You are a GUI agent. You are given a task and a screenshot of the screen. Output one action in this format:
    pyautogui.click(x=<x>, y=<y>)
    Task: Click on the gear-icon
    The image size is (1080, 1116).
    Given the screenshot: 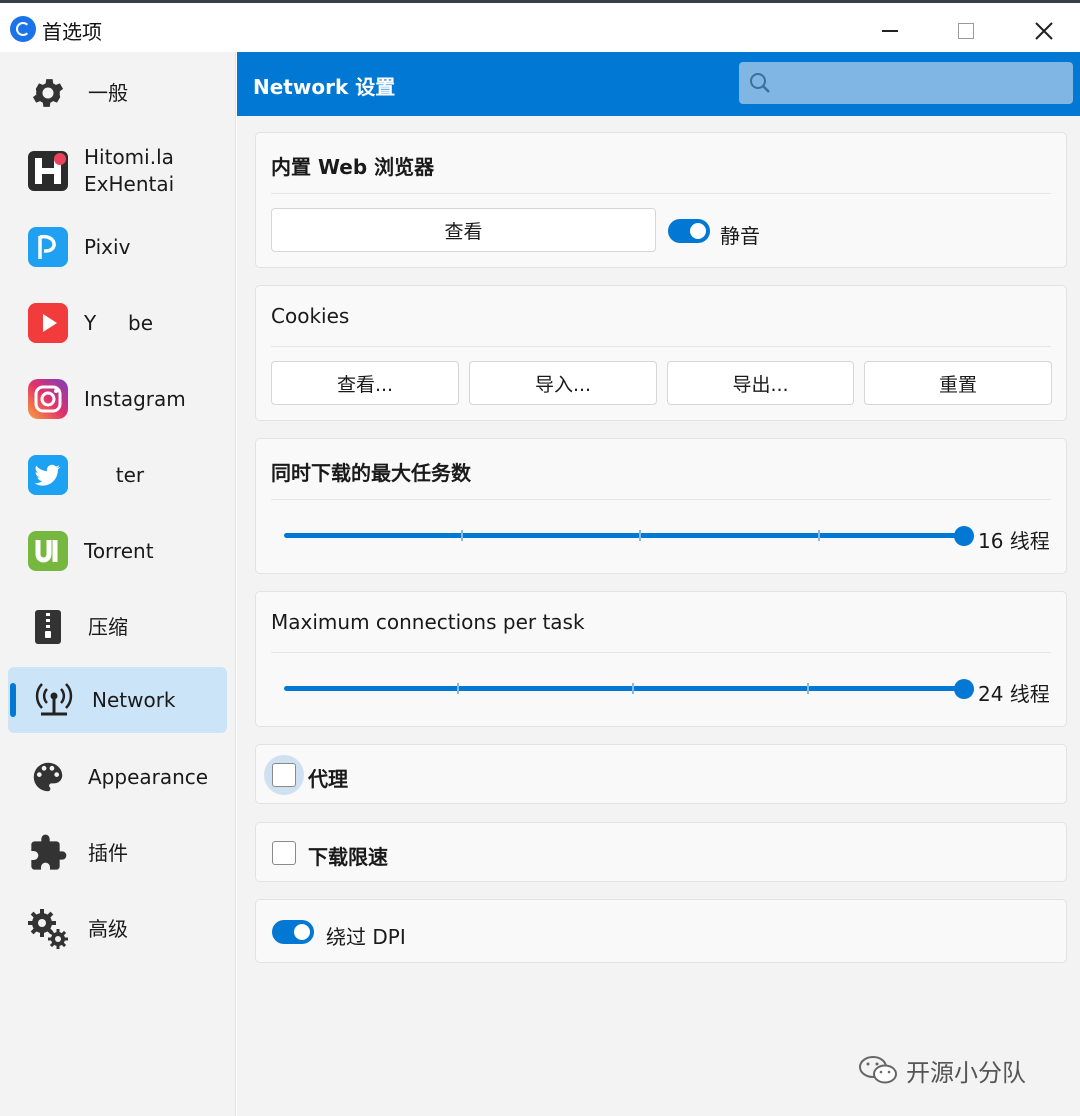 What is the action you would take?
    pyautogui.click(x=48, y=93)
    